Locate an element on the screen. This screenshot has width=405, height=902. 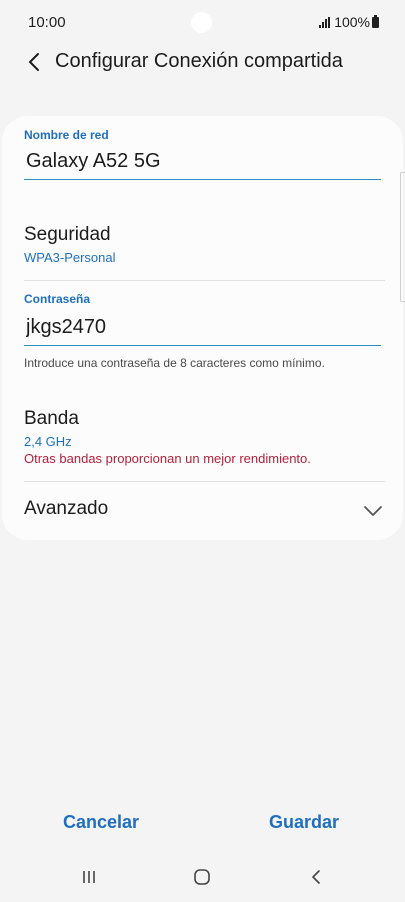
status-bar: 10:00 100% is located at coordinates (202, 22).